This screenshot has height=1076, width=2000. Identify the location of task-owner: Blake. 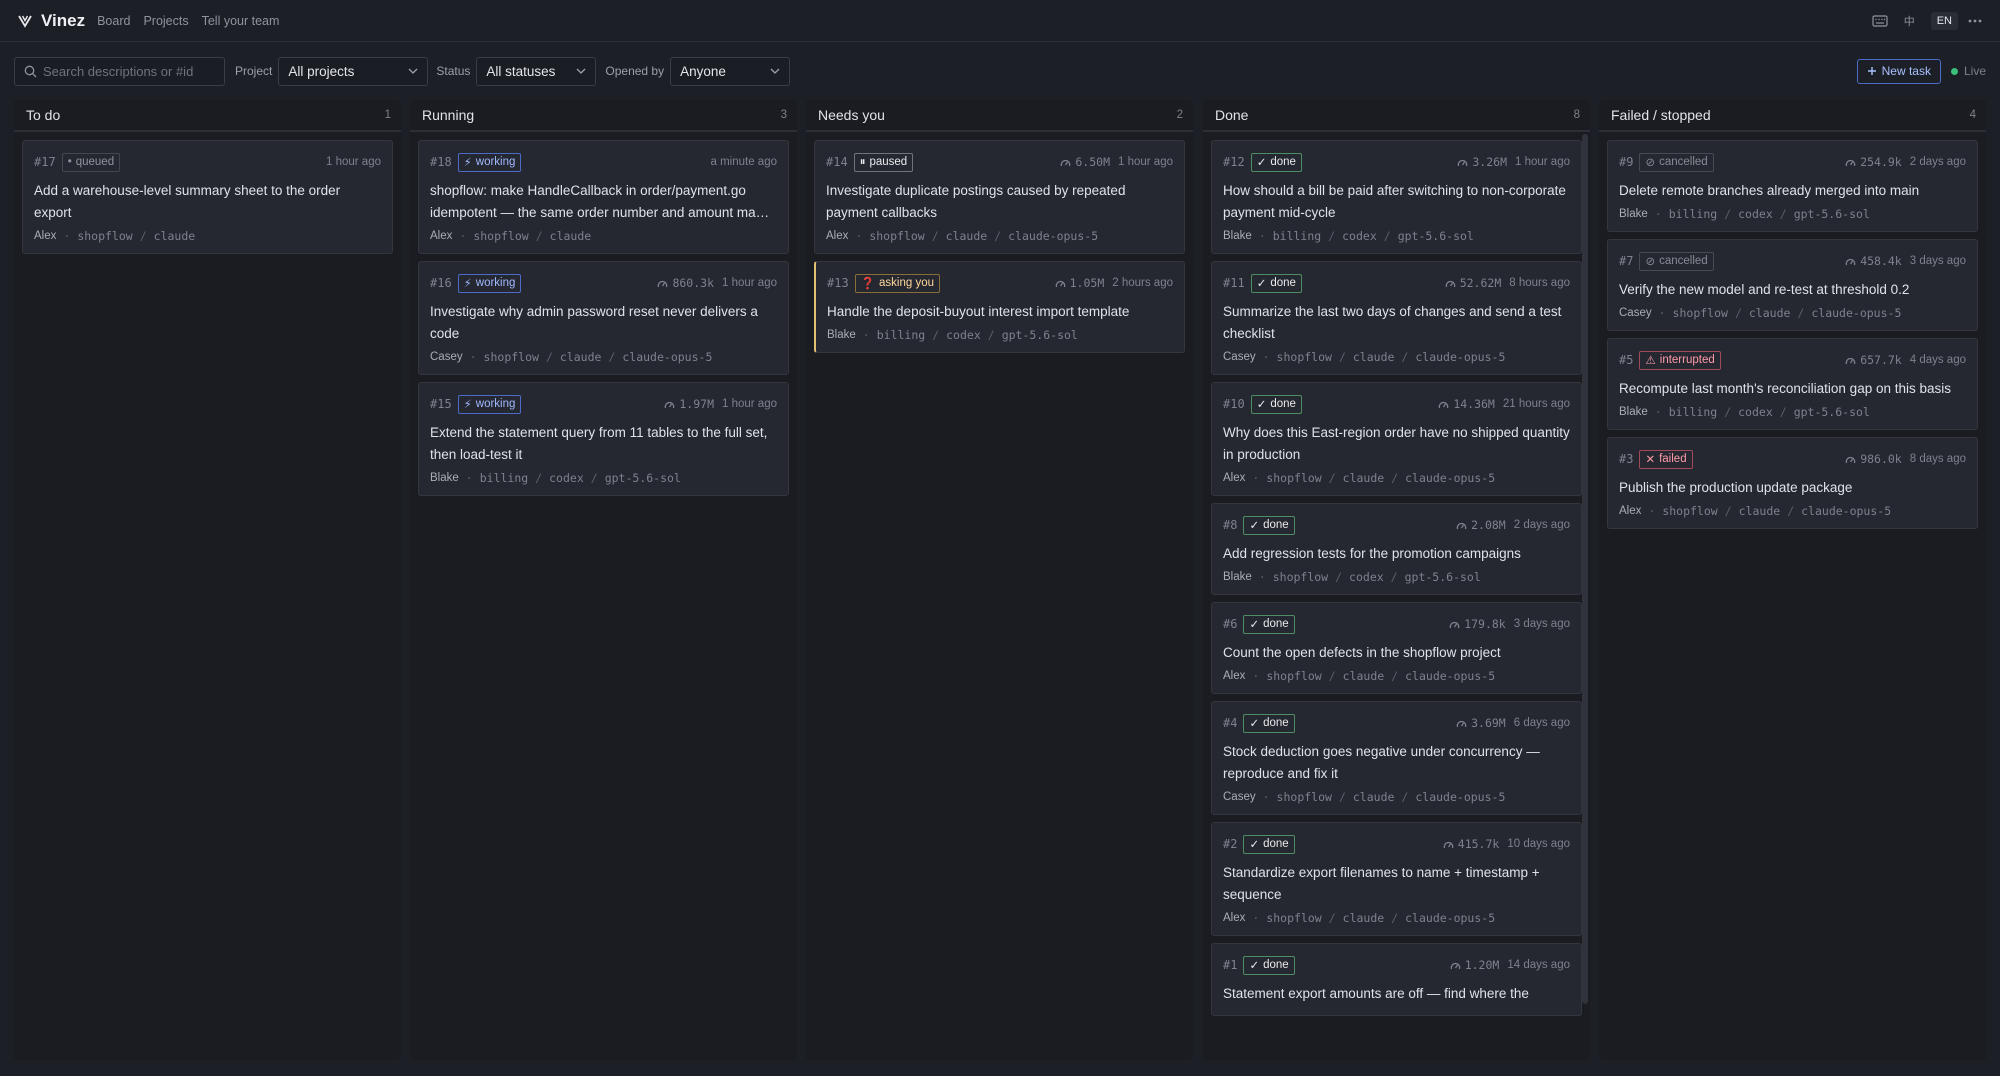
(1237, 577).